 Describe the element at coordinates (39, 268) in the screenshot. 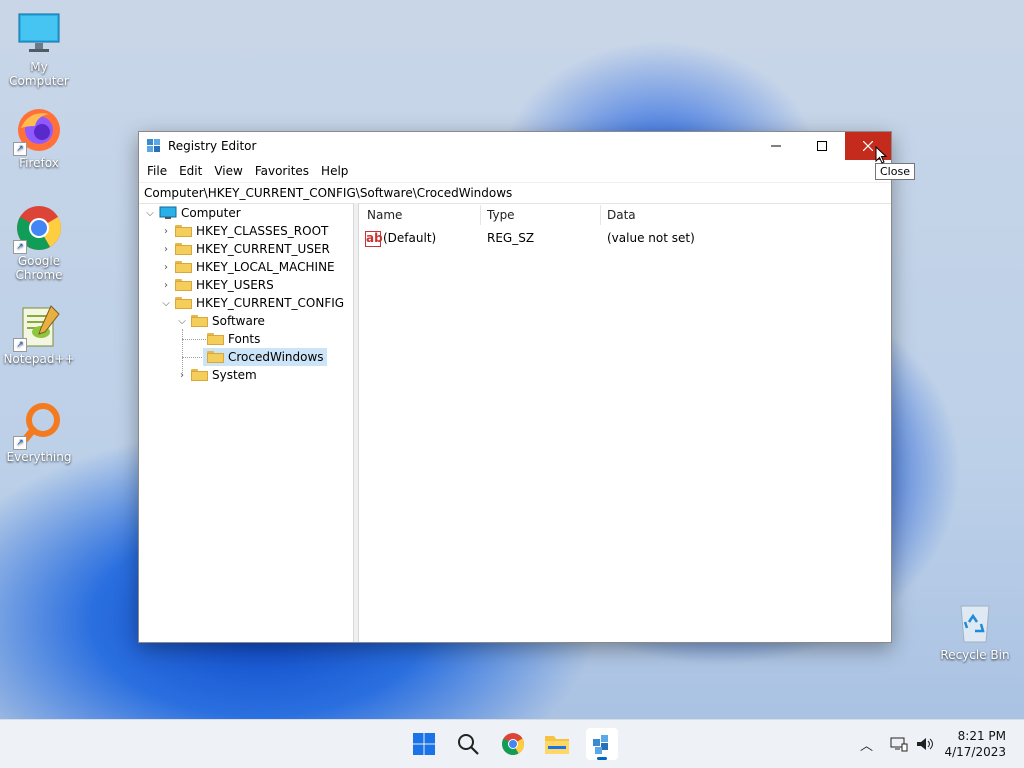

I see `desktop-icon-label: Google Chrome` at that location.